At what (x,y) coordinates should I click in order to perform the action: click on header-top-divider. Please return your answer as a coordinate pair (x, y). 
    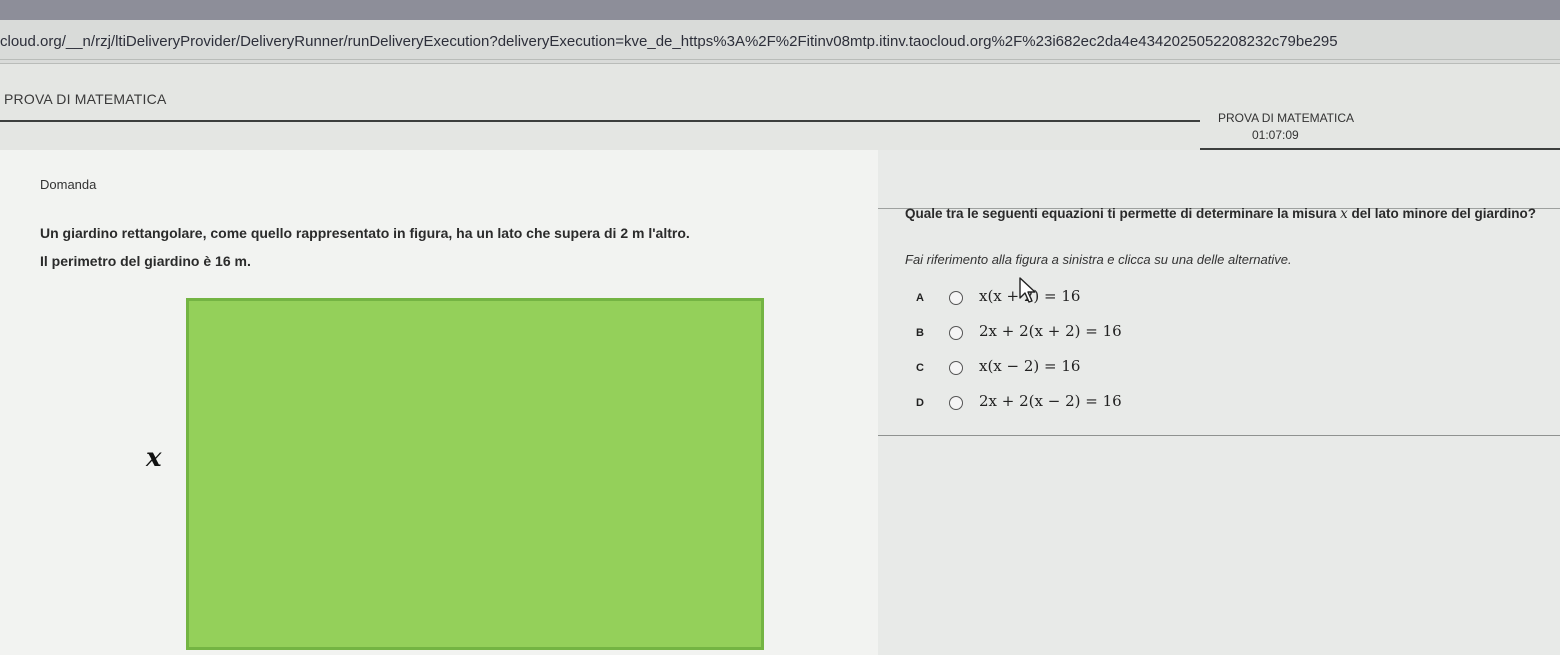
    Looking at the image, I should click on (780, 59).